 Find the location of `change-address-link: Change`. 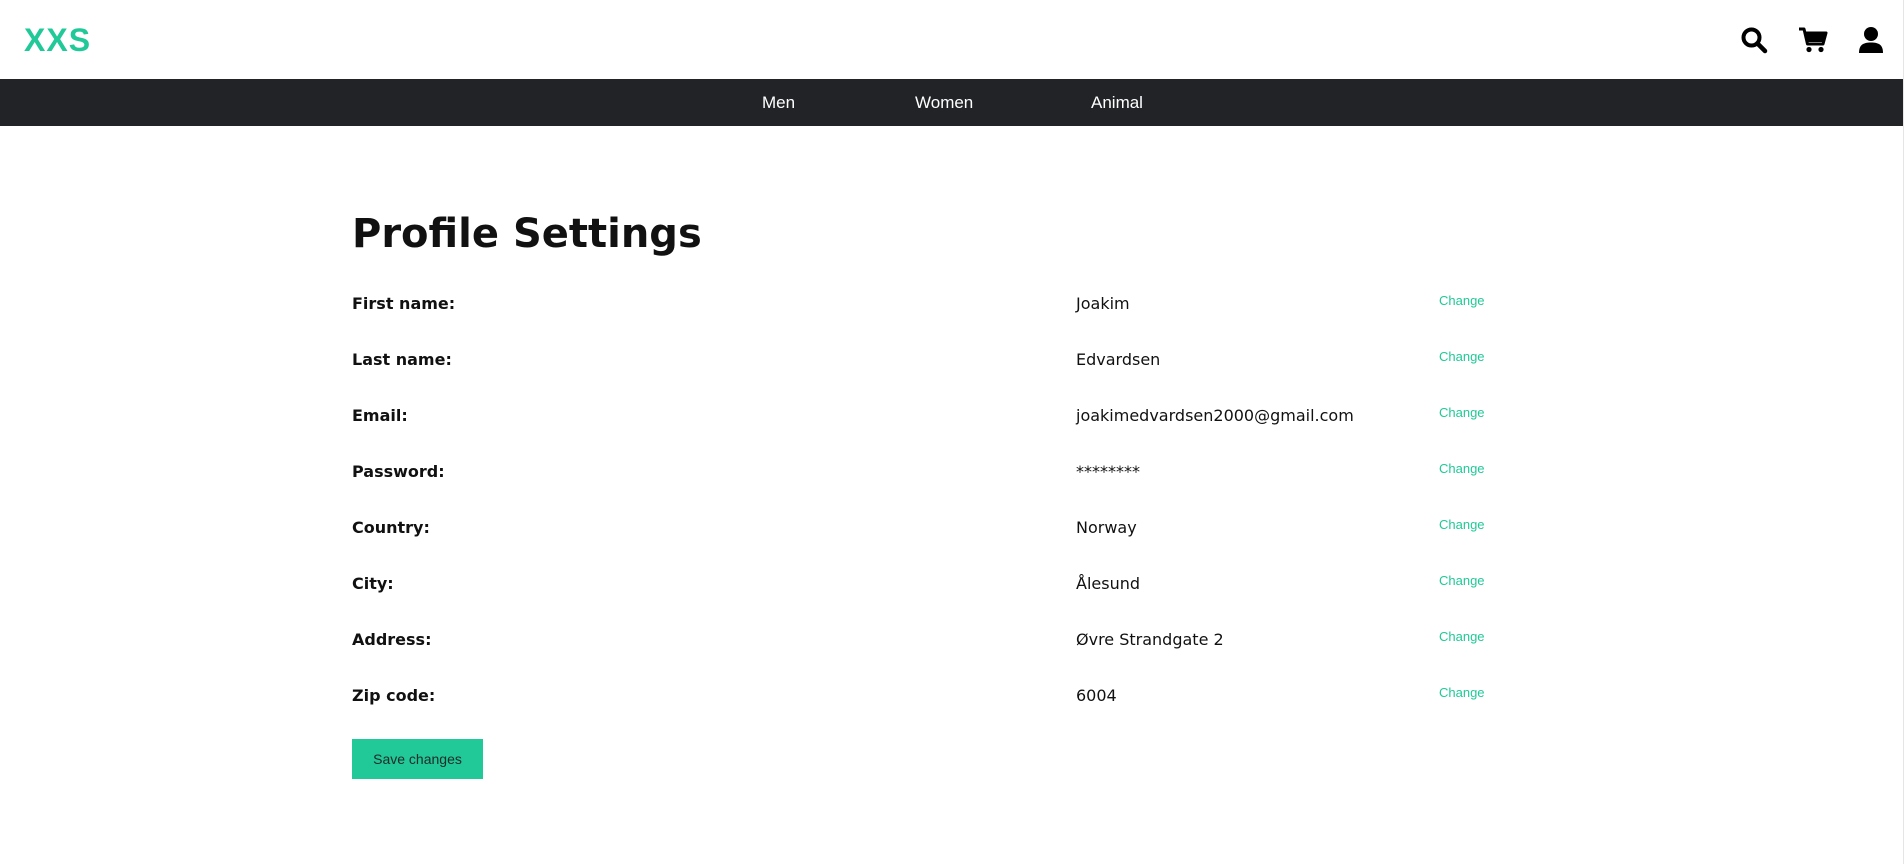

change-address-link: Change is located at coordinates (1462, 636).